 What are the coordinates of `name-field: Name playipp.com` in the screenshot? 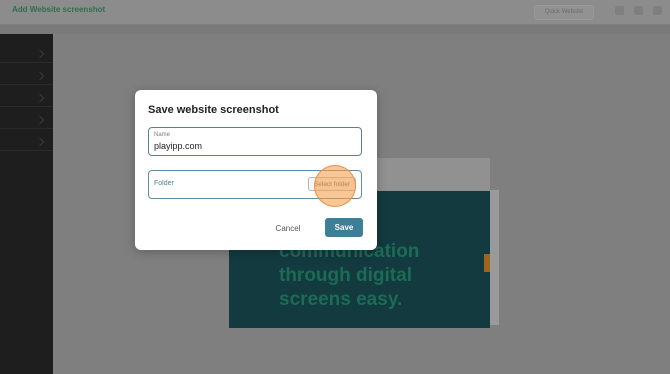 It's located at (255, 141).